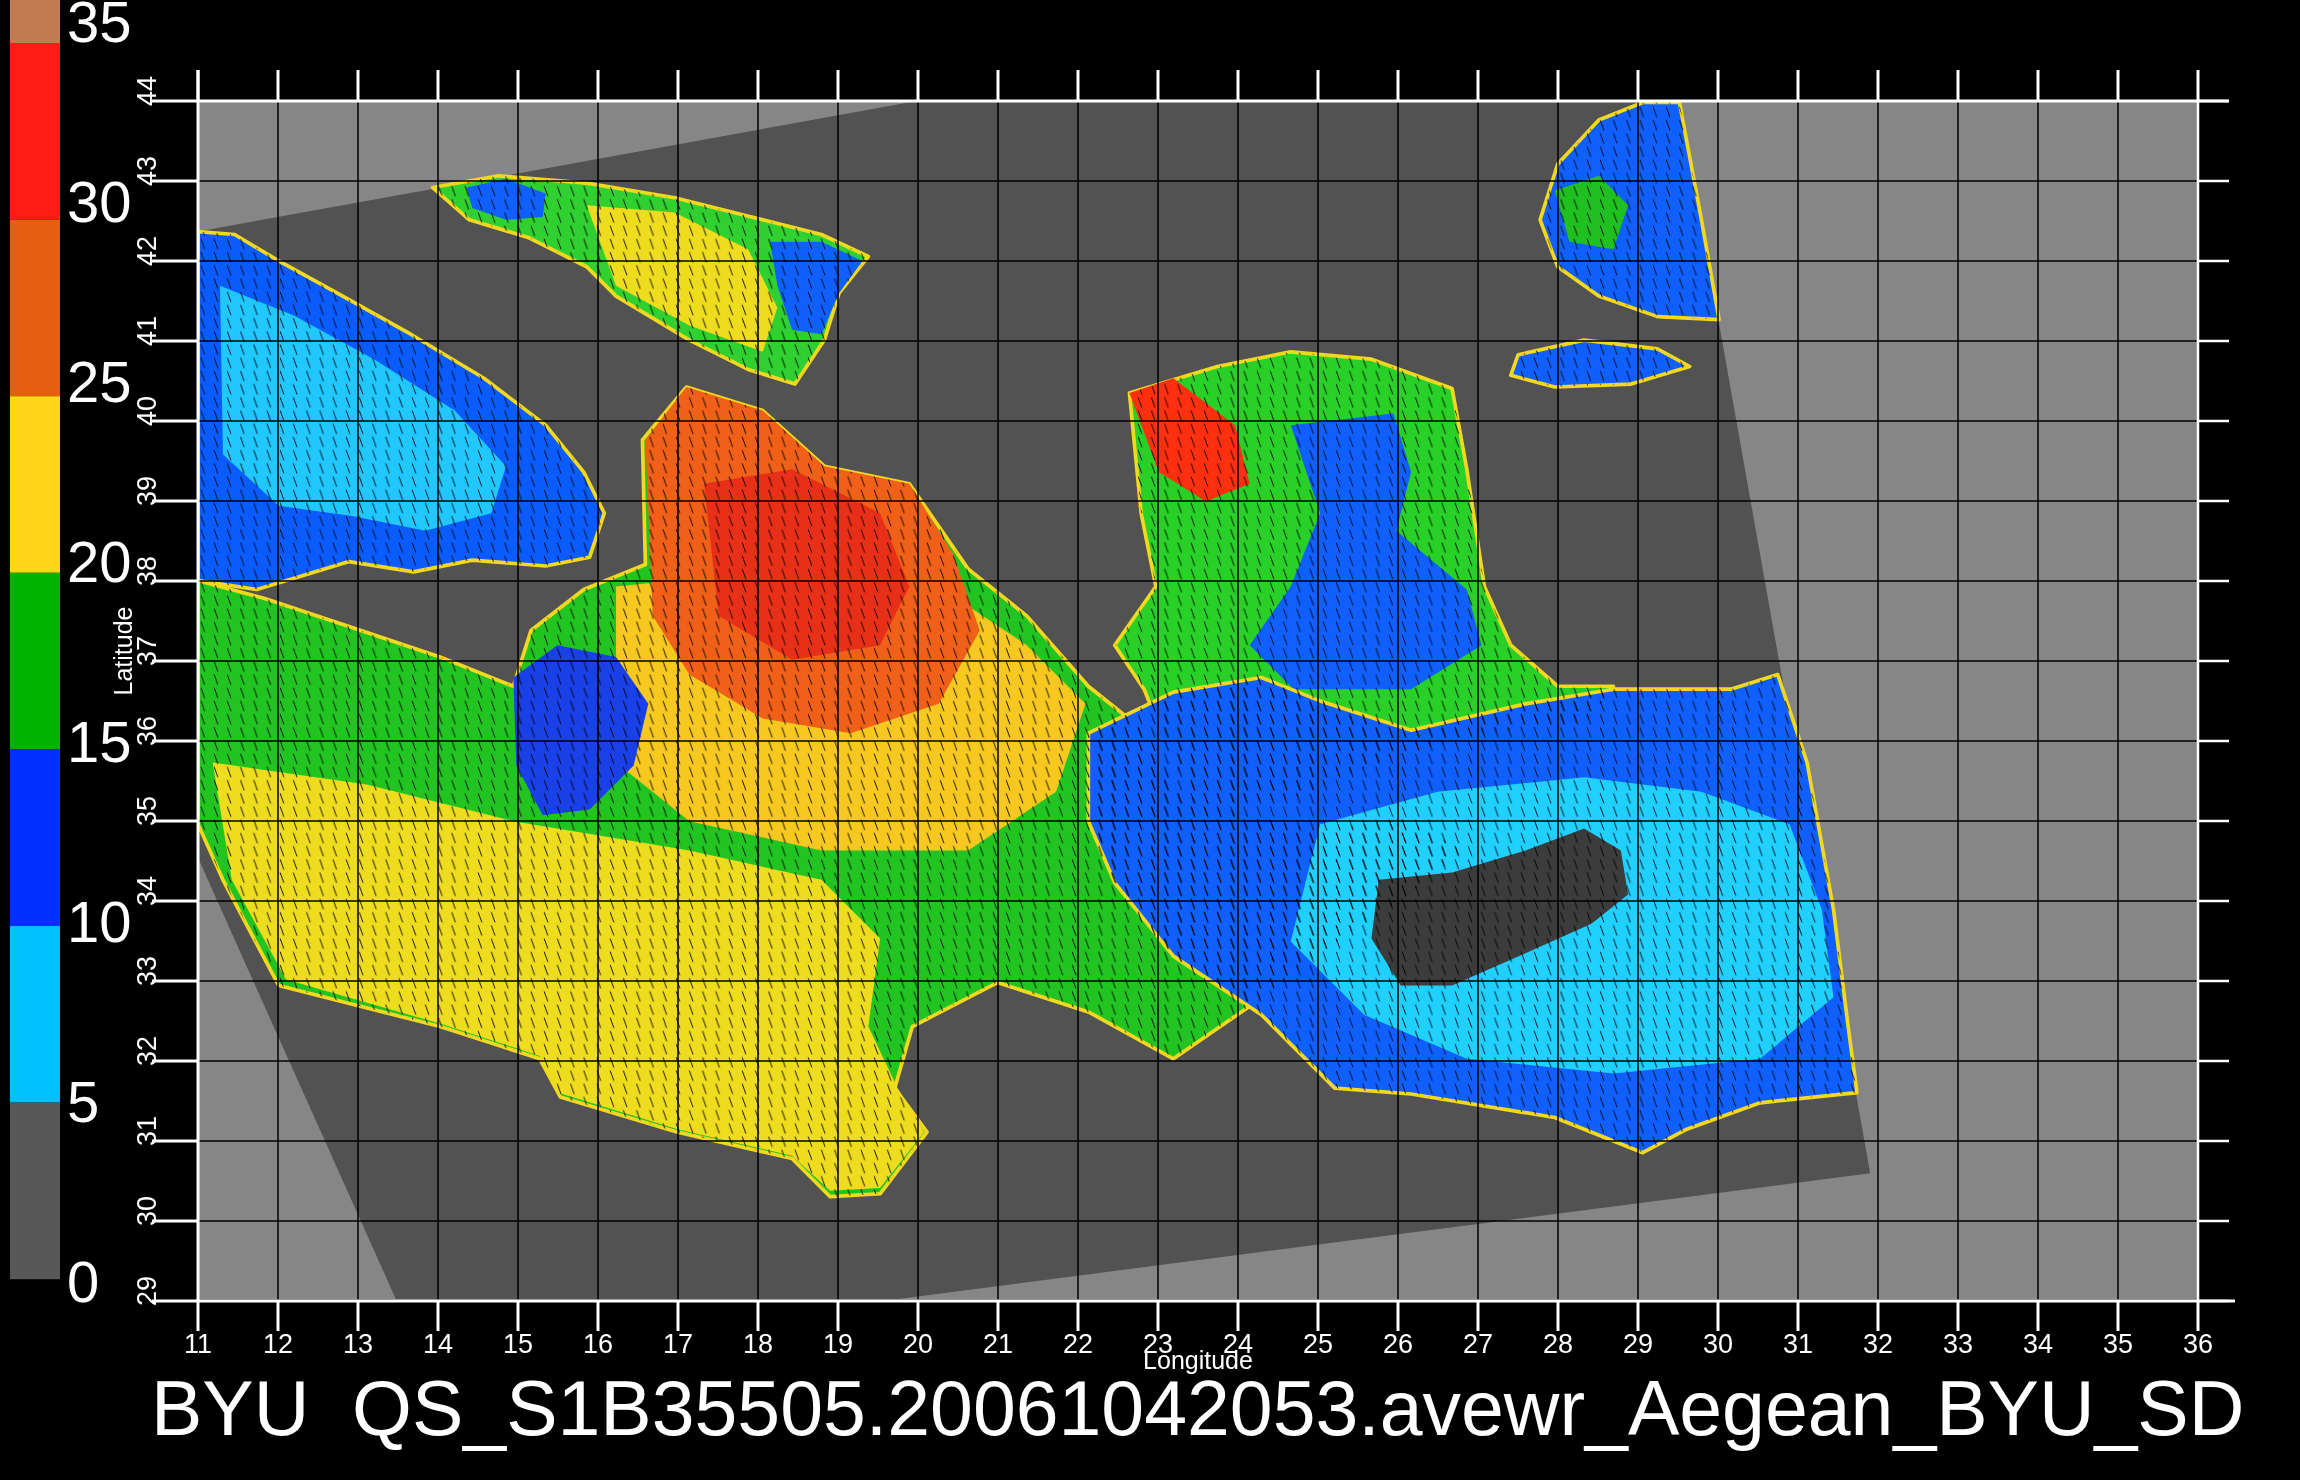 This screenshot has width=2300, height=1480. Describe the element at coordinates (147, 1050) in the screenshot. I see `y-tick-label: 32` at that location.